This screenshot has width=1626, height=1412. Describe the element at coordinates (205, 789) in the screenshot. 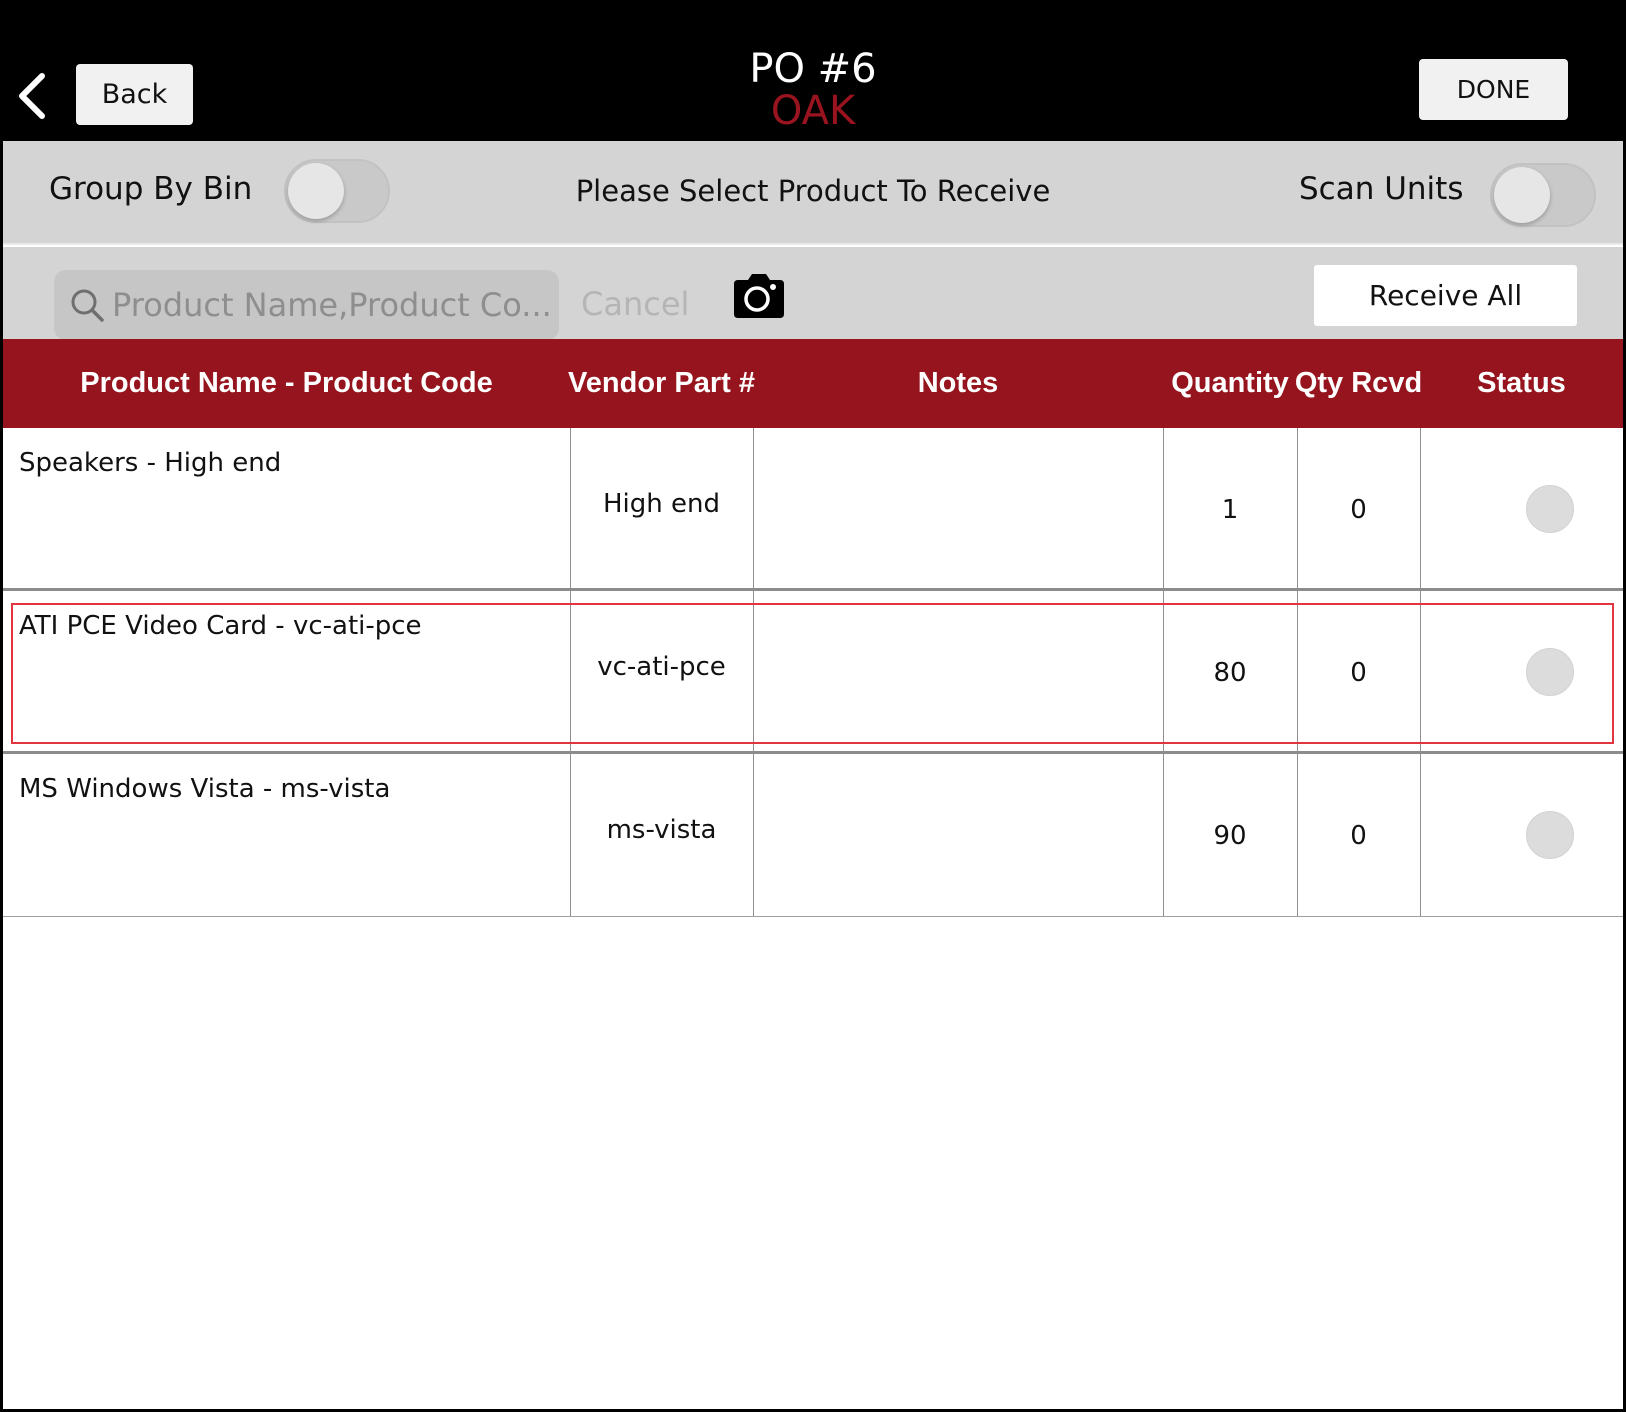

I see `product-name-cell: MS Windows Vista - ms-vista` at that location.